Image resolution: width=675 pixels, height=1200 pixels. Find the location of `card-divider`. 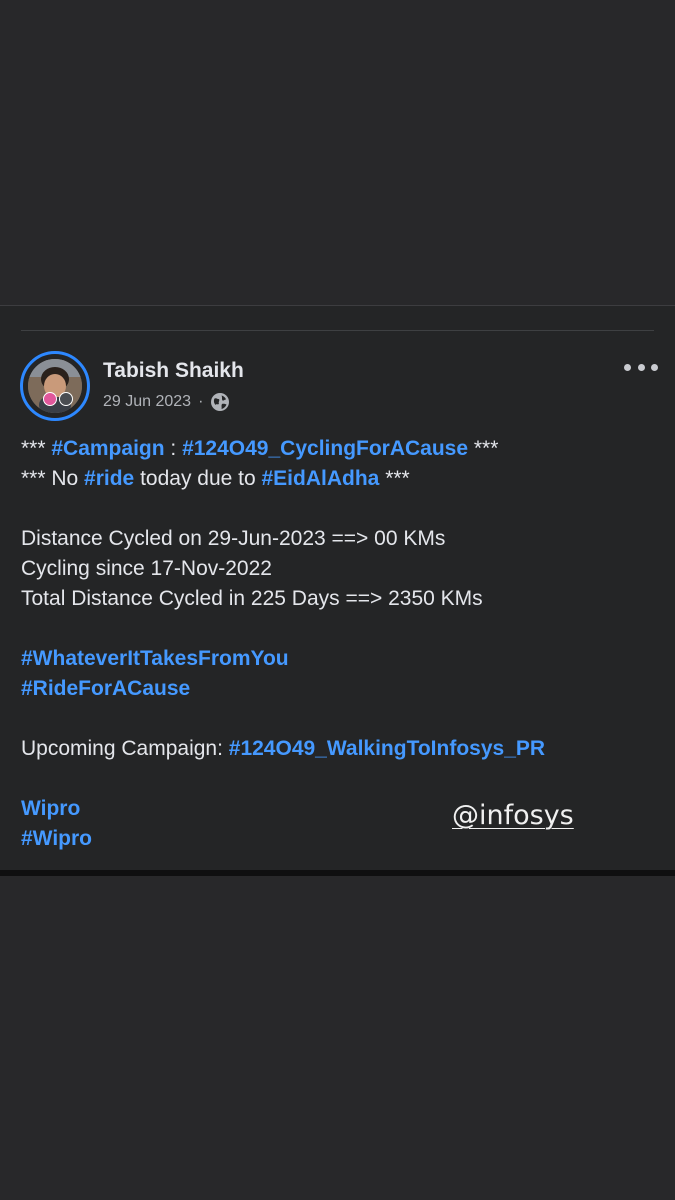

card-divider is located at coordinates (337, 330).